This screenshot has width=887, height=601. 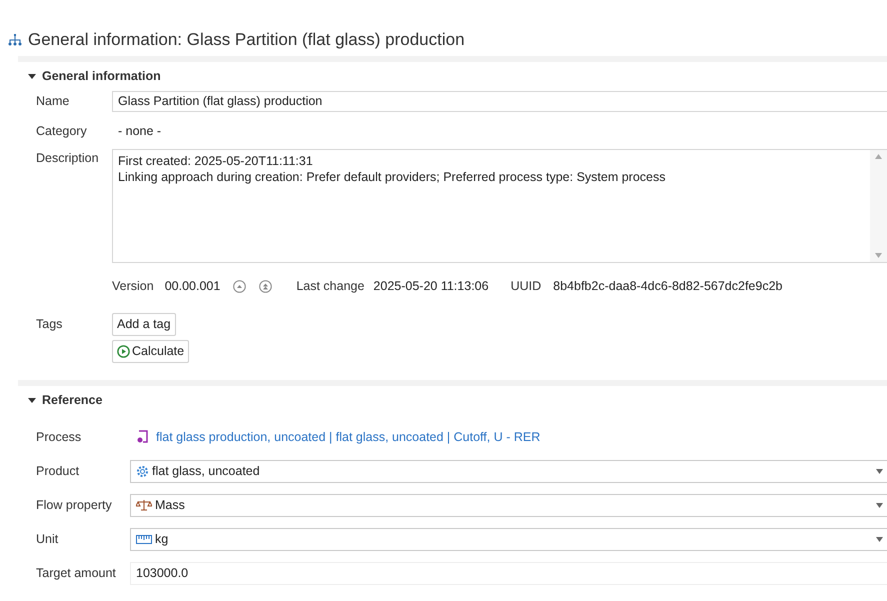 I want to click on last-change-value: 2025-05-20 11:13:06, so click(x=431, y=286).